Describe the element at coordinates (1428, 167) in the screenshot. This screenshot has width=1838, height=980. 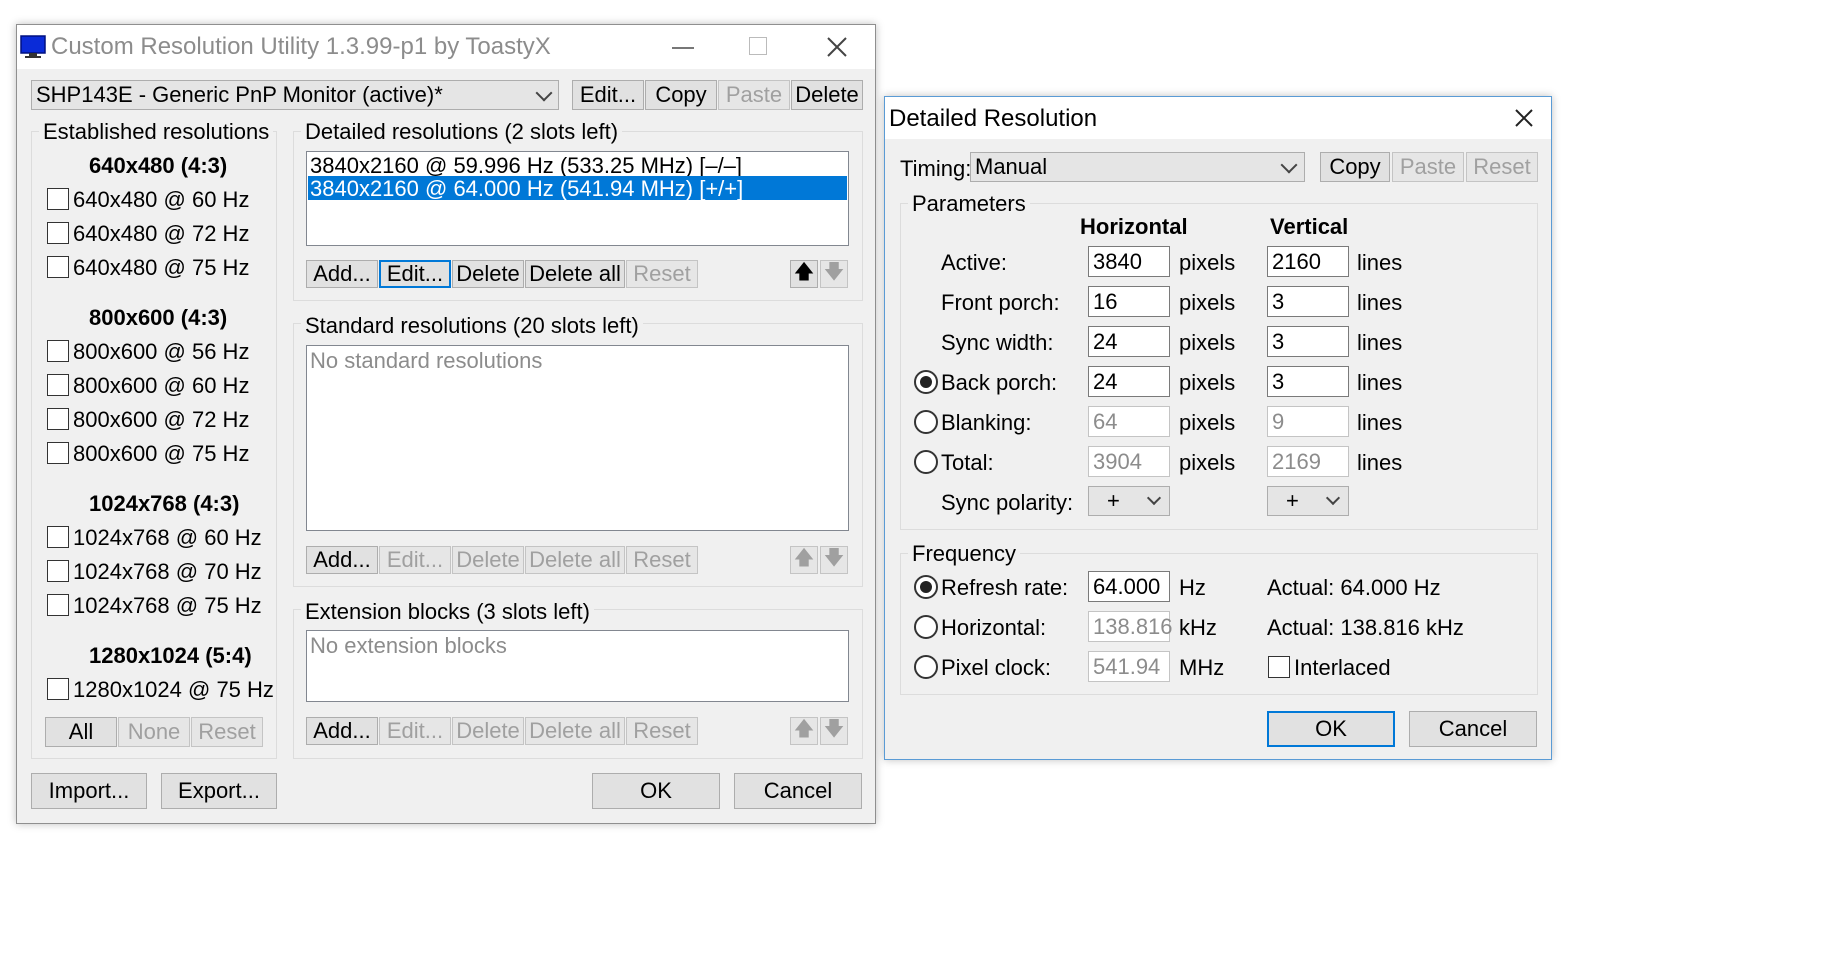
I see `dialog-paste-button: Paste` at that location.